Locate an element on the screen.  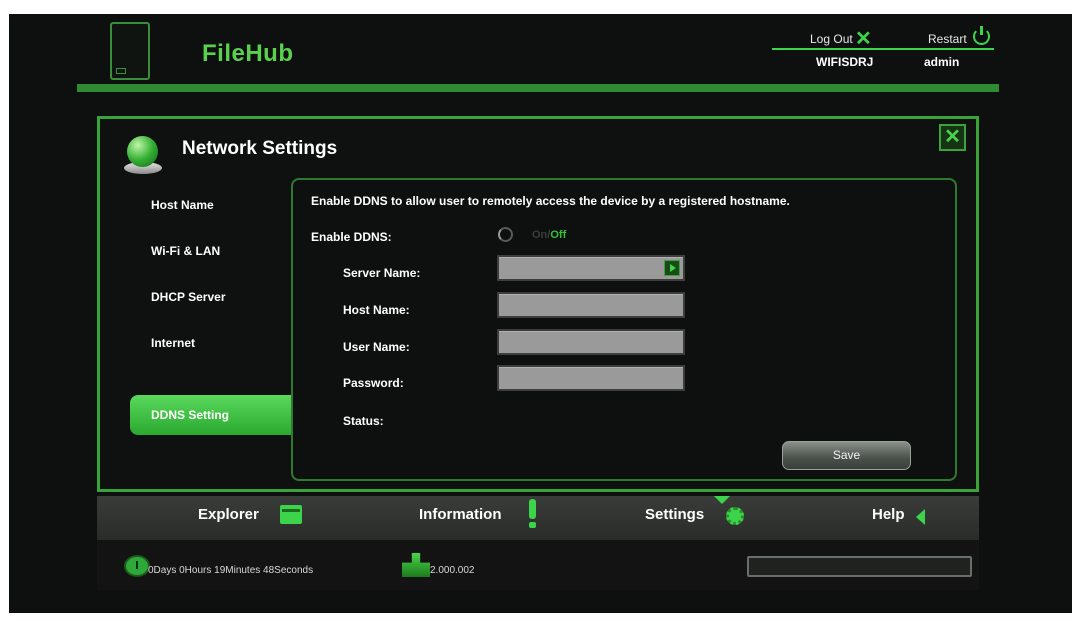
device-logo-icon is located at coordinates (130, 51).